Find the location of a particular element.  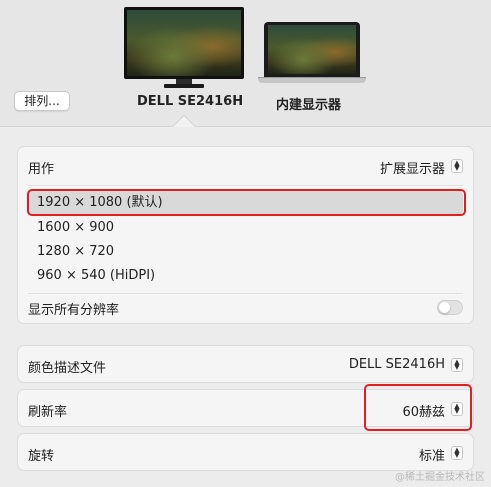

use-as-row: 用作 扩展显示器 ▲ ▼ is located at coordinates (245, 166).